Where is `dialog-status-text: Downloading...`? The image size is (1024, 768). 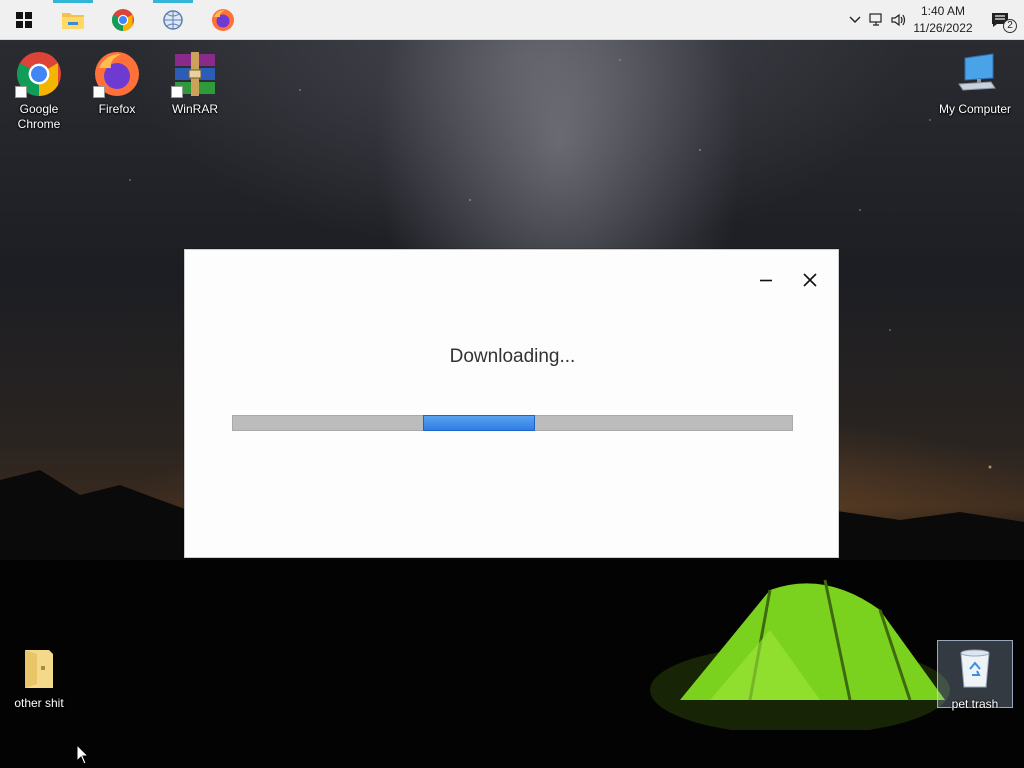 dialog-status-text: Downloading... is located at coordinates (512, 356).